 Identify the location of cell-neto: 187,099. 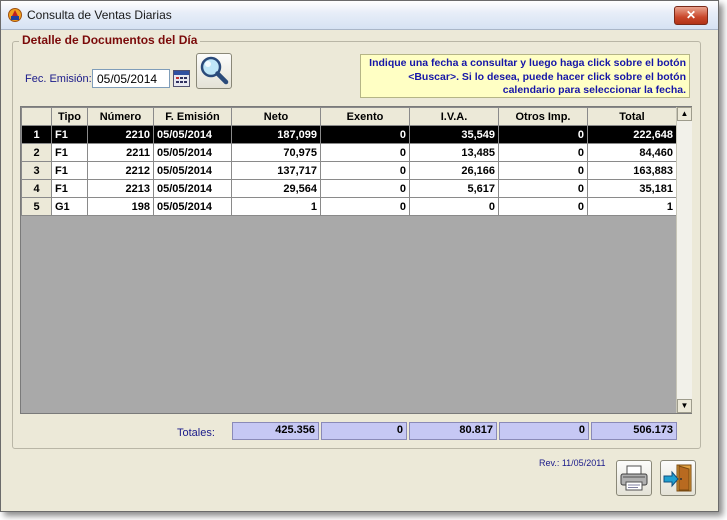
(276, 134).